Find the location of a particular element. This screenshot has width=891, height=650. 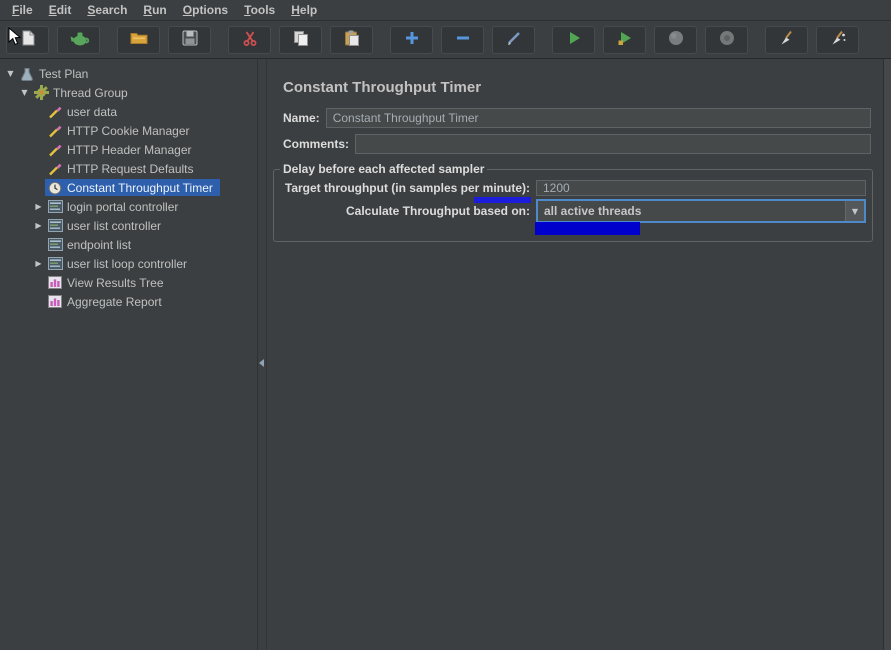

menu-options: Options is located at coordinates (205, 10).